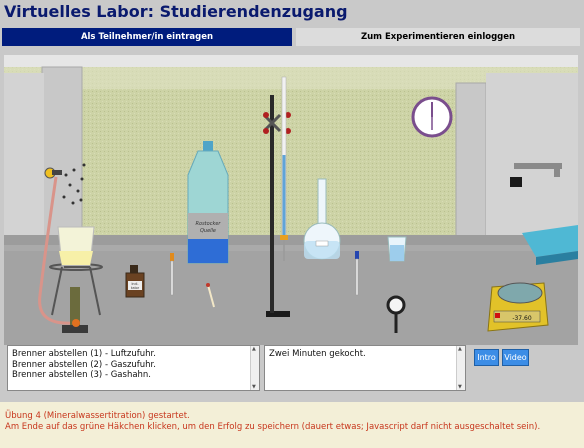 Image resolution: width=584 pixels, height=448 pixels. I want to click on pillar-left, so click(62, 158).